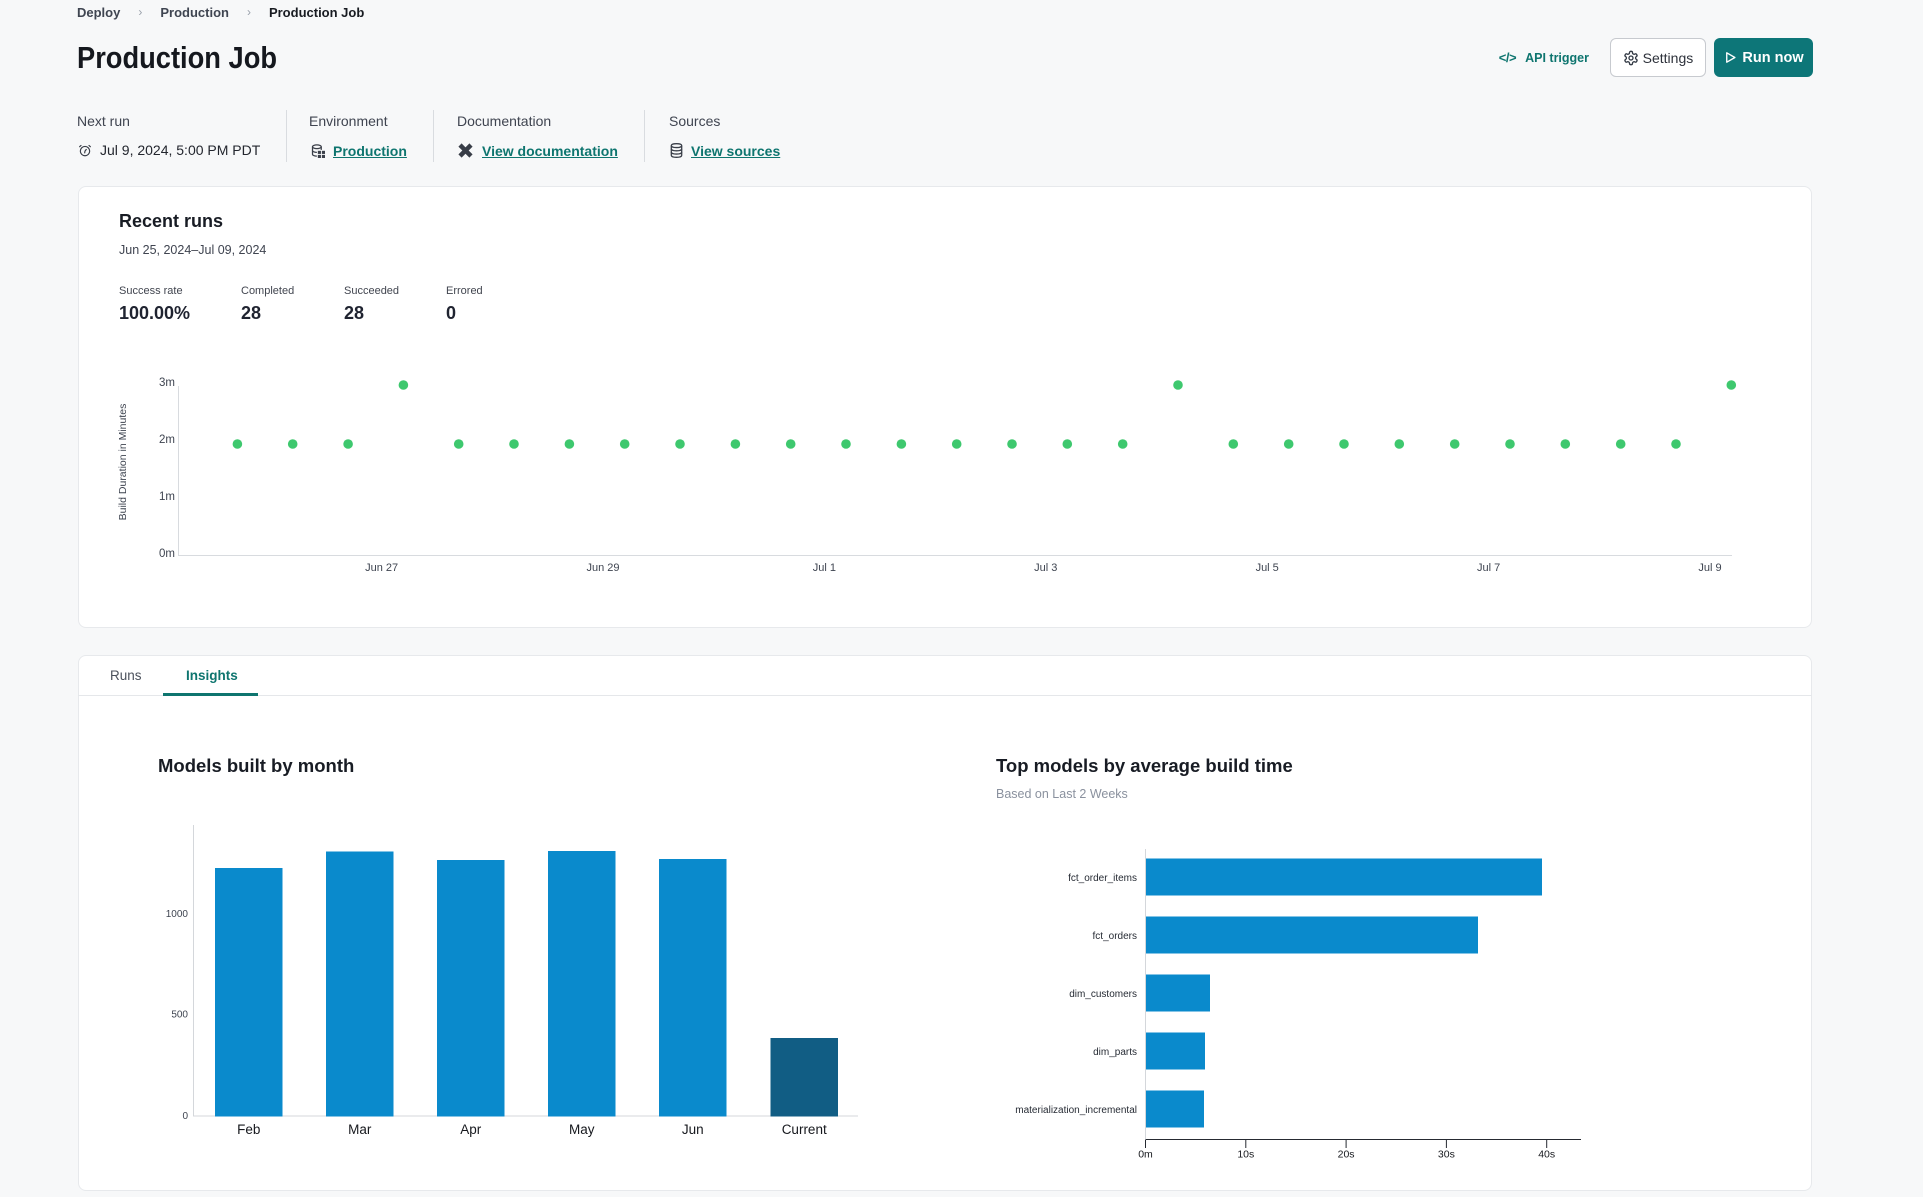 This screenshot has height=1197, width=1923. Describe the element at coordinates (1346, 1155) in the screenshot. I see `svg-text: 20s` at that location.